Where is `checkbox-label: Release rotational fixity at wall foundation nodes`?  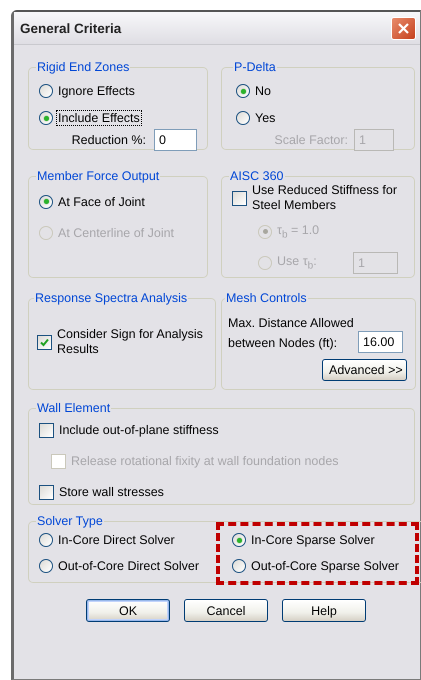
checkbox-label: Release rotational fixity at wall foundation nodes is located at coordinates (205, 461).